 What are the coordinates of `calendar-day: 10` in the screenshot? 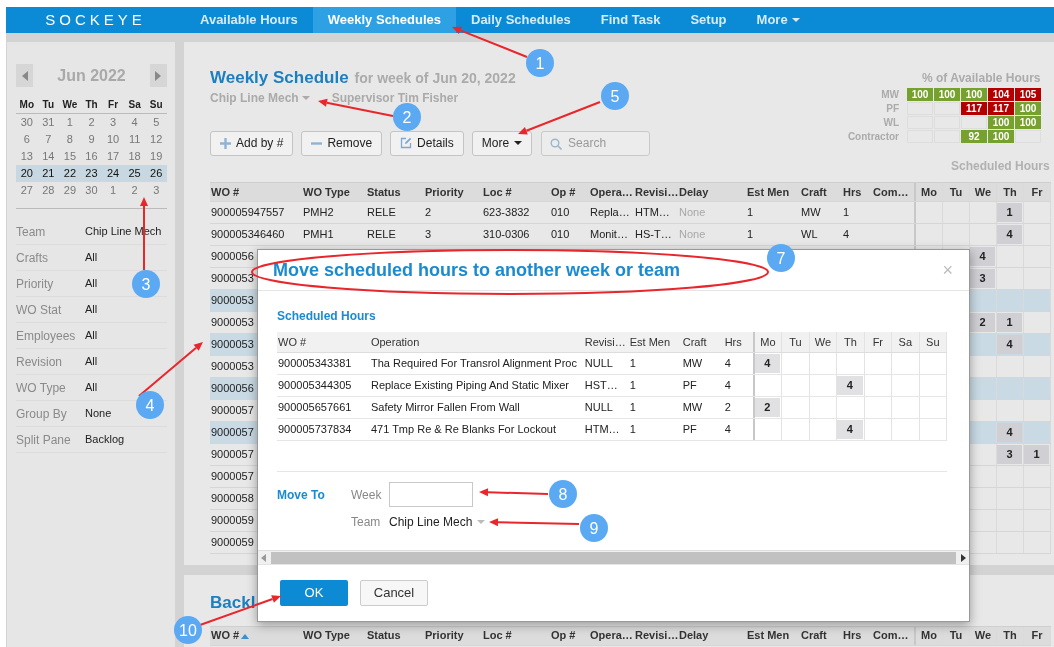 It's located at (113, 139).